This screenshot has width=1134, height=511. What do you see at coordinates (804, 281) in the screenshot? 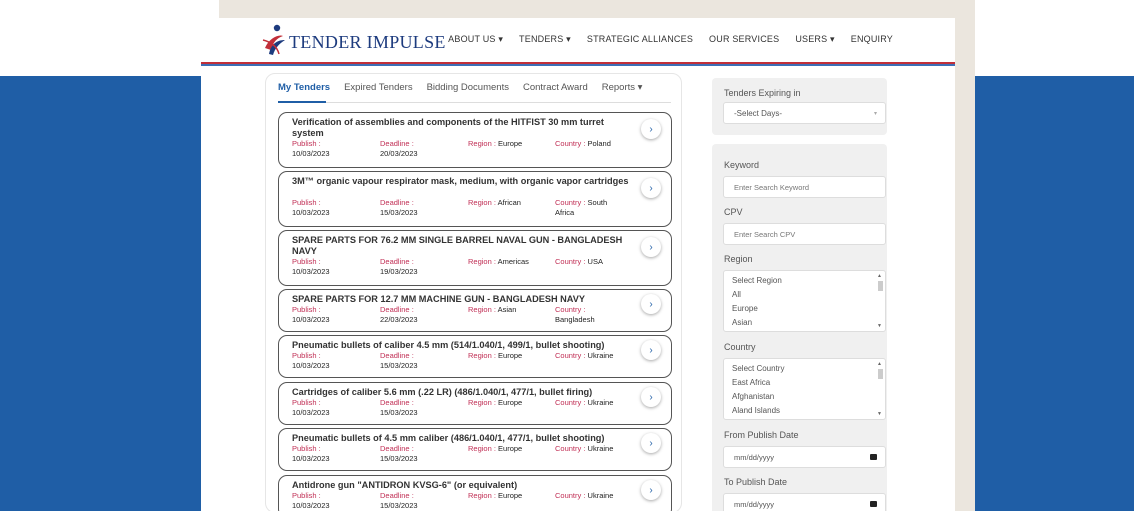
I see `region-option: Select Region` at bounding box center [804, 281].